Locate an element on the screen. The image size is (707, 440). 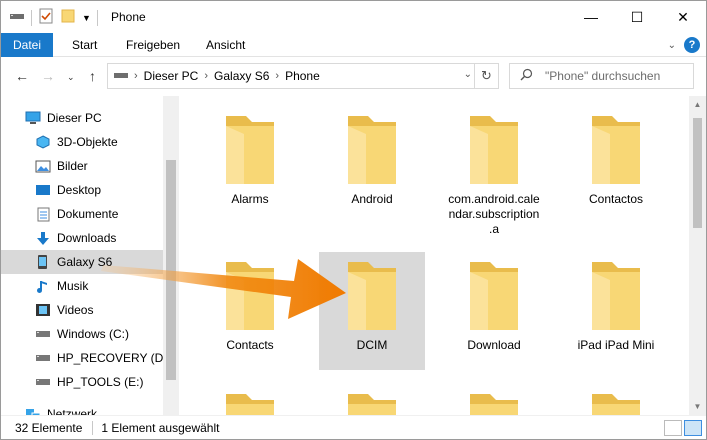
maximize-button: ☐ is located at coordinates (637, 17).